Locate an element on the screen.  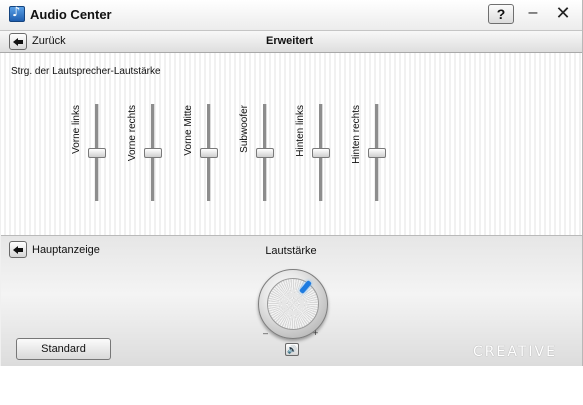
volume-min-label: – is located at coordinates (266, 333).